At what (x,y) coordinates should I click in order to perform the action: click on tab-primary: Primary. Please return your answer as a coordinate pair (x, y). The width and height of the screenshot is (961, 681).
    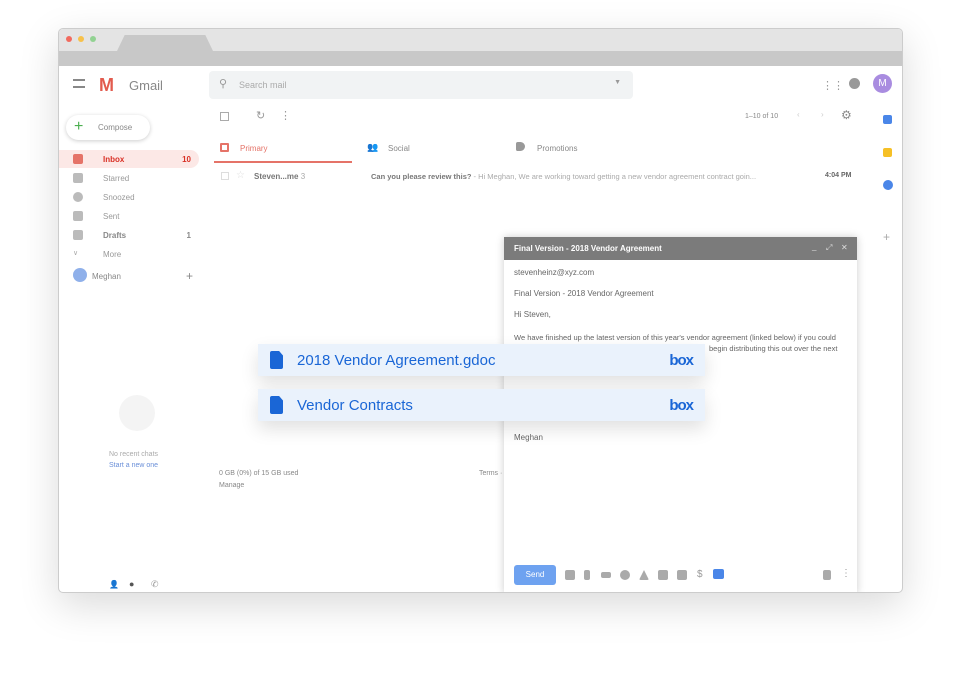
    Looking at the image, I should click on (283, 149).